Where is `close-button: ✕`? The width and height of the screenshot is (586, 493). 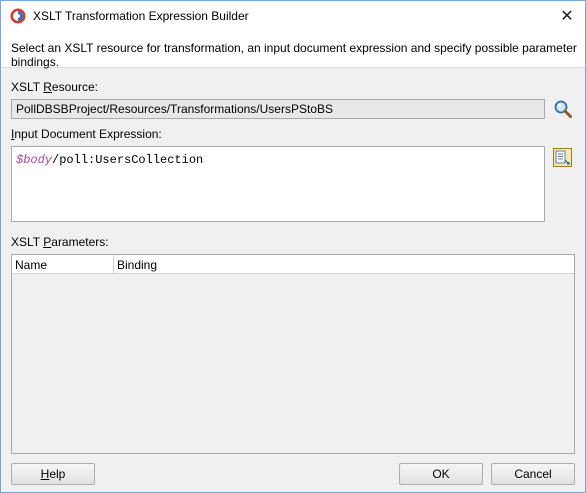
close-button: ✕ is located at coordinates (567, 16).